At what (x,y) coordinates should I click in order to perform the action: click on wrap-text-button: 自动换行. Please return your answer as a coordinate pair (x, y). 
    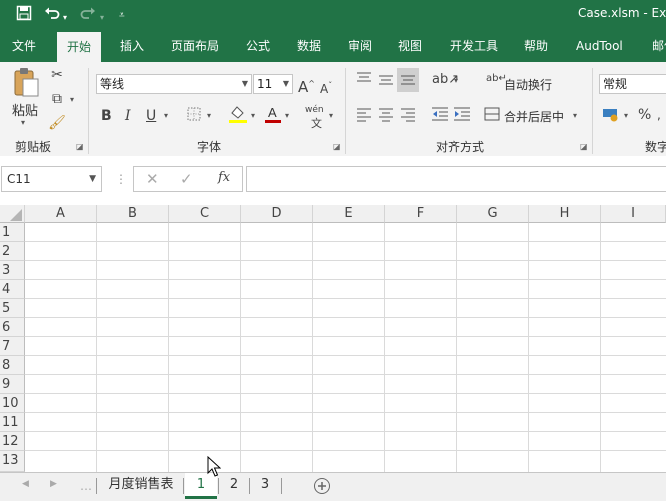
    Looking at the image, I should click on (528, 84).